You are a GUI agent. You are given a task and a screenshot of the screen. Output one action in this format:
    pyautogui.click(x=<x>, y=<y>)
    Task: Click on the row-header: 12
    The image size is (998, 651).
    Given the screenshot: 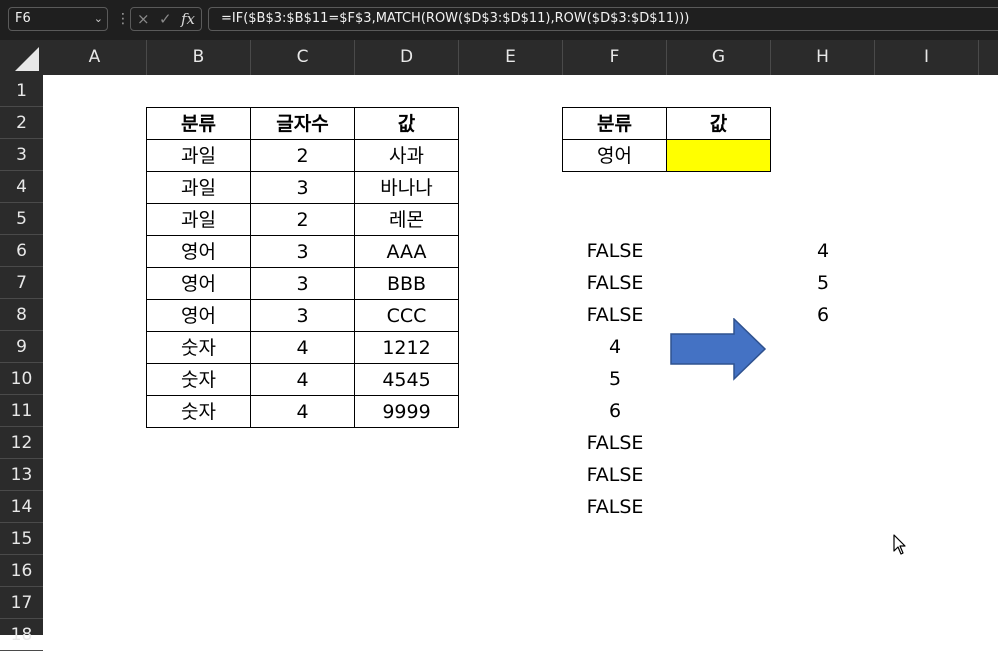 What is the action you would take?
    pyautogui.click(x=21, y=443)
    